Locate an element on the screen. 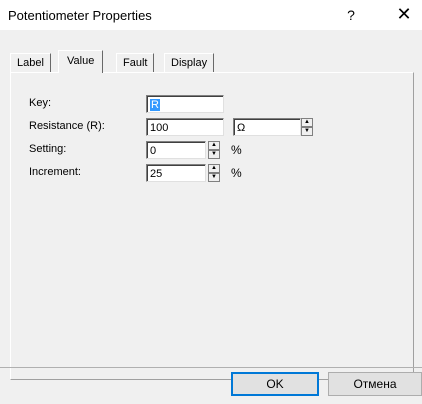 The image size is (422, 404). increment-spinner: ▲ ▼ is located at coordinates (214, 173).